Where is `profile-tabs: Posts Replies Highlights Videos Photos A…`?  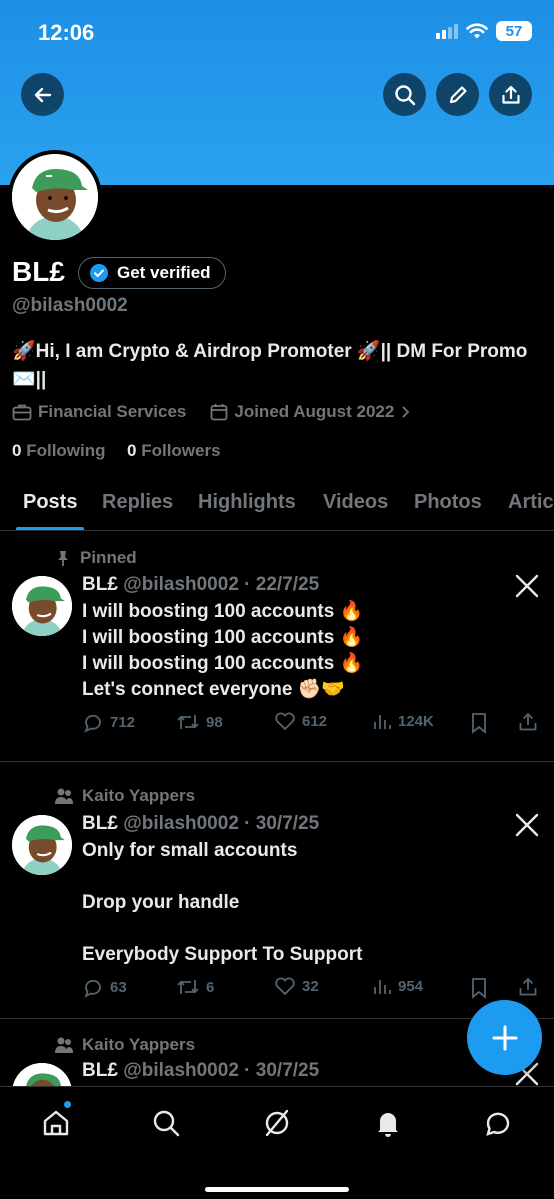 profile-tabs: Posts Replies Highlights Videos Photos A… is located at coordinates (277, 508).